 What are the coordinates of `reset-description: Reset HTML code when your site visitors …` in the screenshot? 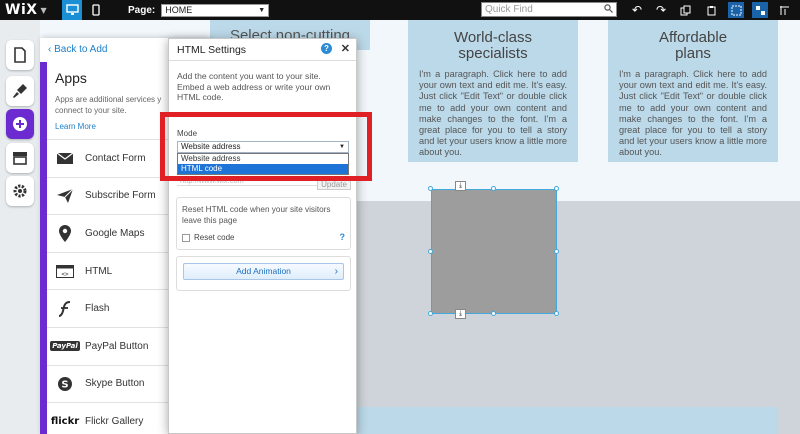 It's located at (256, 215).